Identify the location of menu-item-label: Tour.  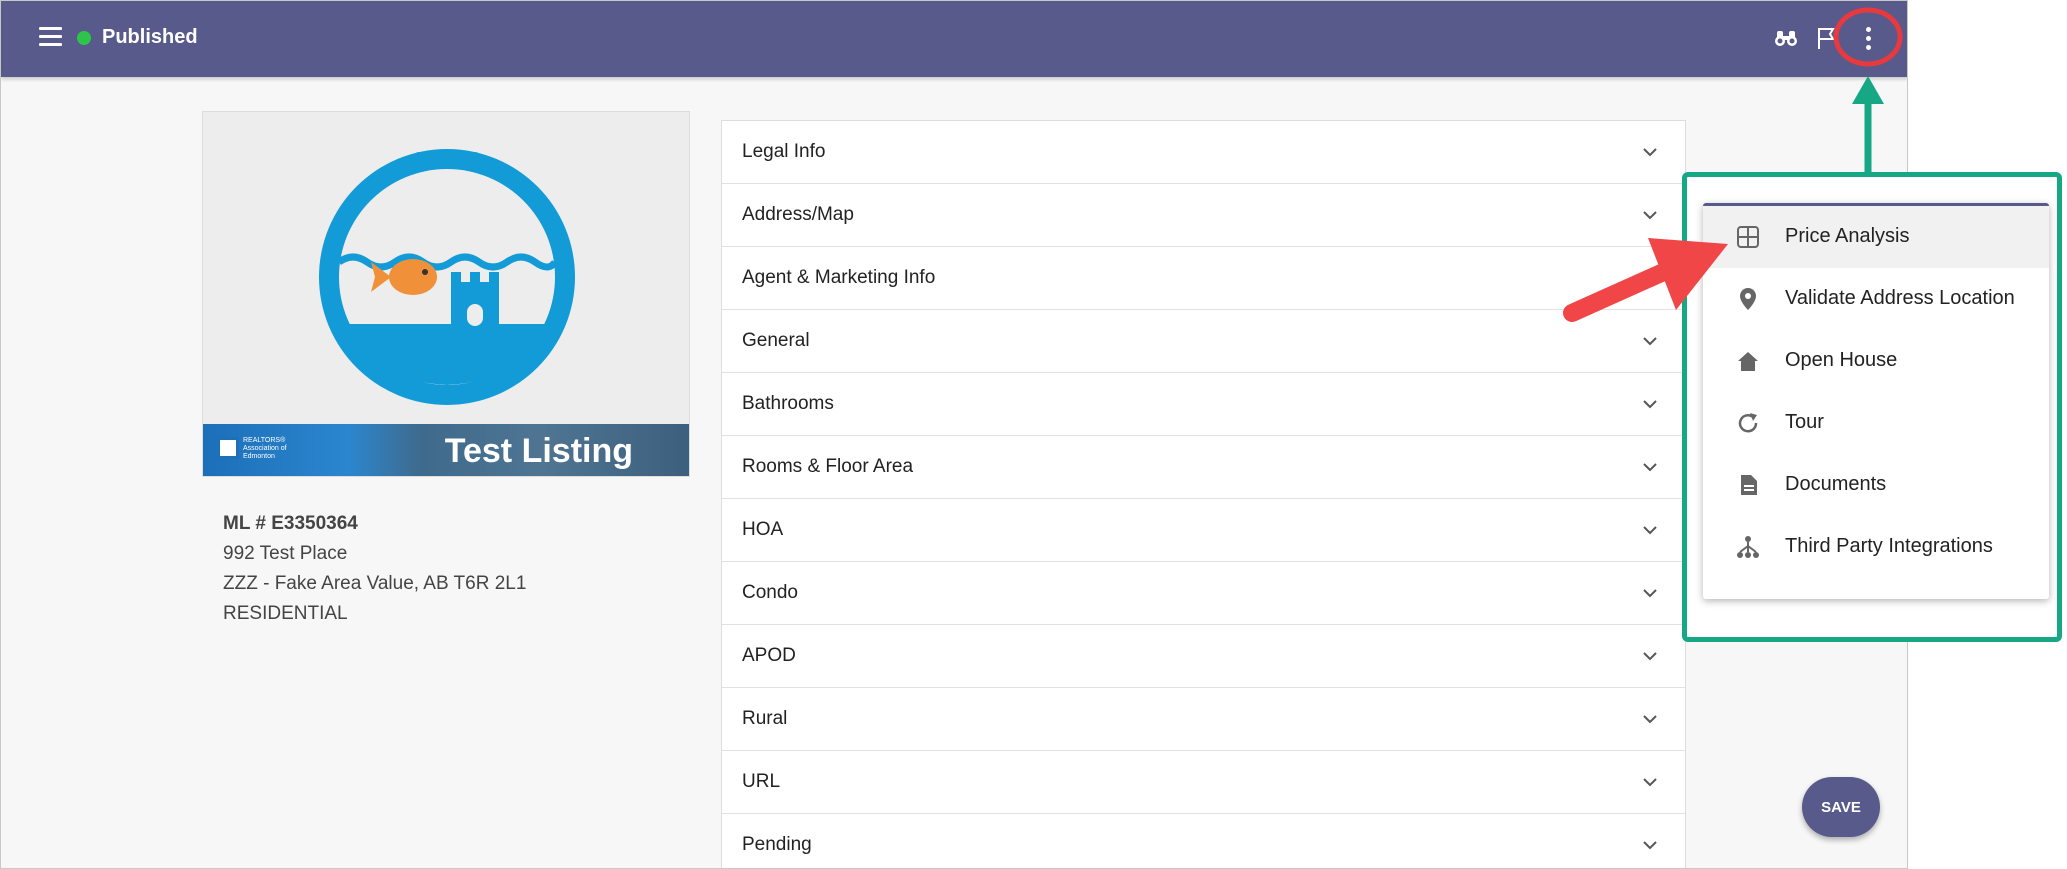
(1804, 422).